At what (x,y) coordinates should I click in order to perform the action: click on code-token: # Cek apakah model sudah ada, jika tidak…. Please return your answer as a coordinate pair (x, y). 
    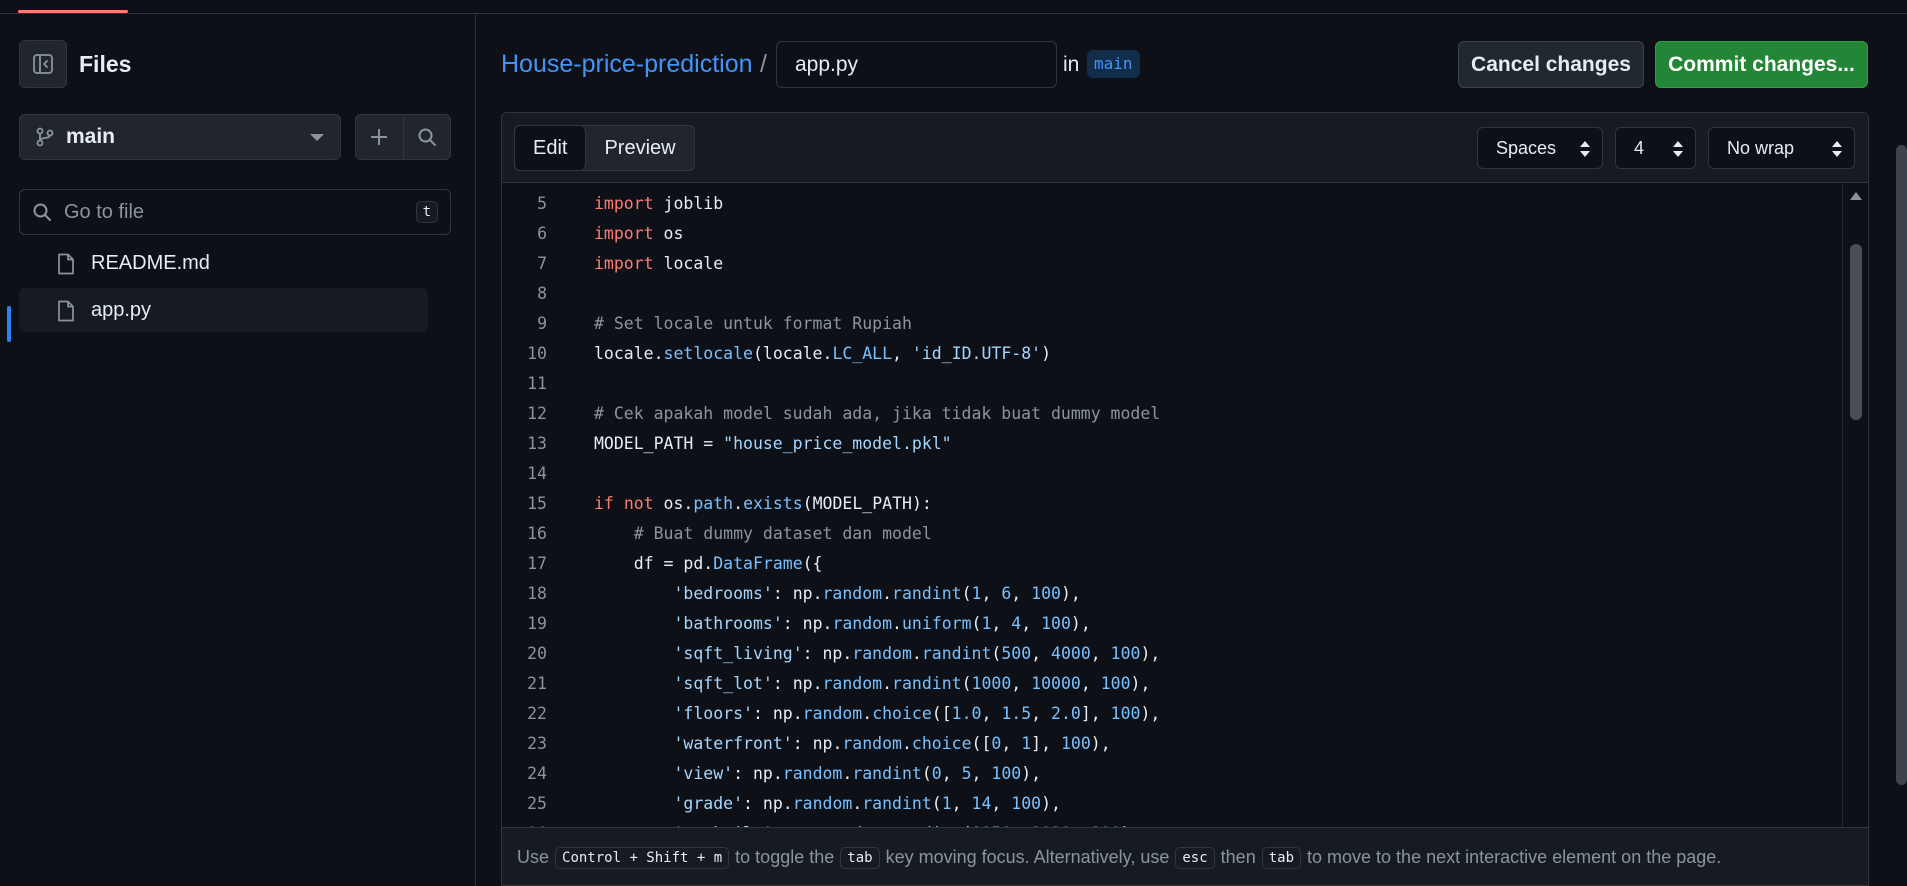
    Looking at the image, I should click on (877, 413).